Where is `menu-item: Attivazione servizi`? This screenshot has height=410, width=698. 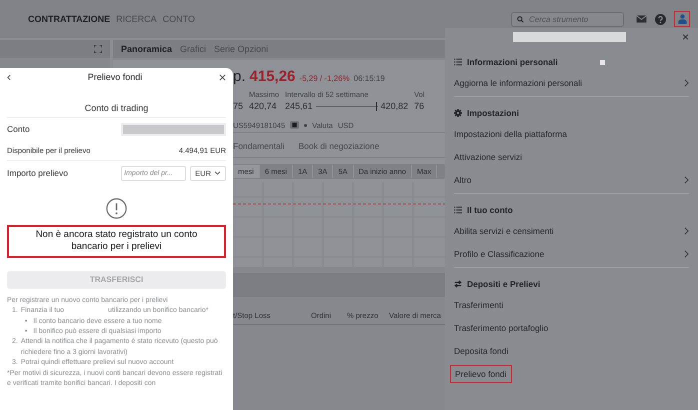
menu-item: Attivazione servizi is located at coordinates (571, 156).